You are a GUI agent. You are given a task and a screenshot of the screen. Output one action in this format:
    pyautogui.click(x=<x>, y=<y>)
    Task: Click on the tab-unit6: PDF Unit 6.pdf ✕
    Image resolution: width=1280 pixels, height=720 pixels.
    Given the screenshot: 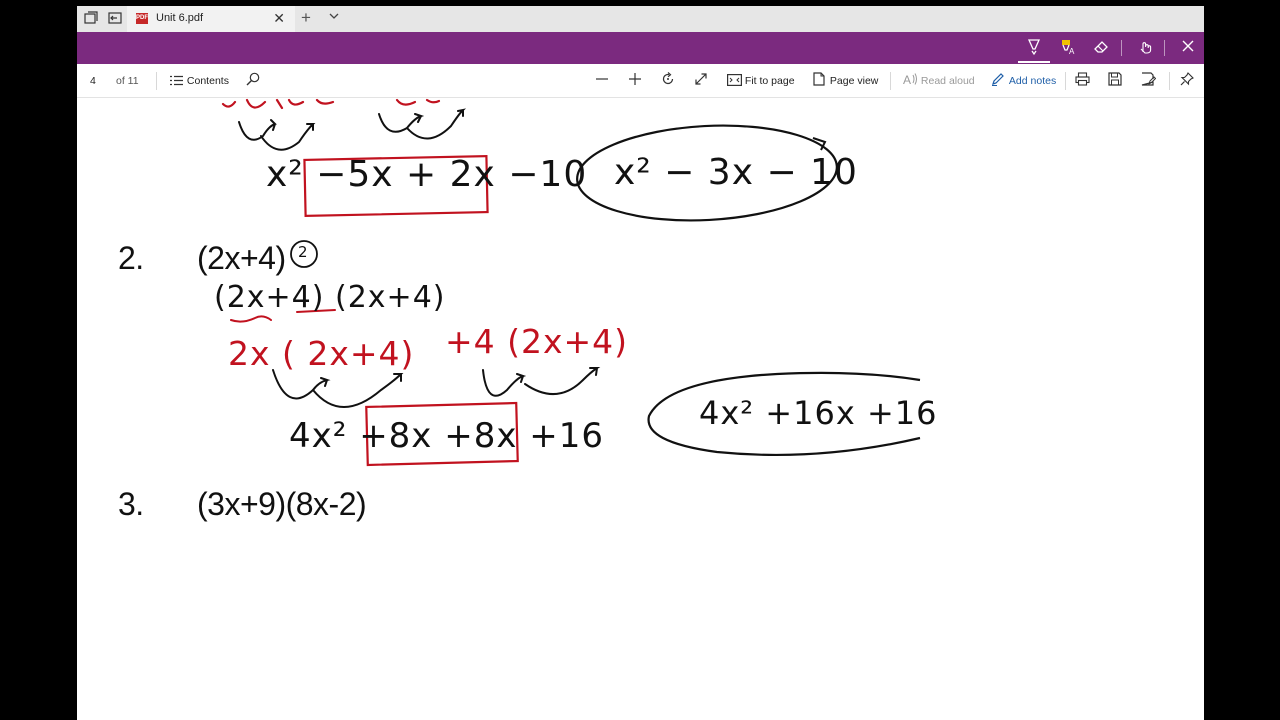 What is the action you would take?
    pyautogui.click(x=211, y=19)
    